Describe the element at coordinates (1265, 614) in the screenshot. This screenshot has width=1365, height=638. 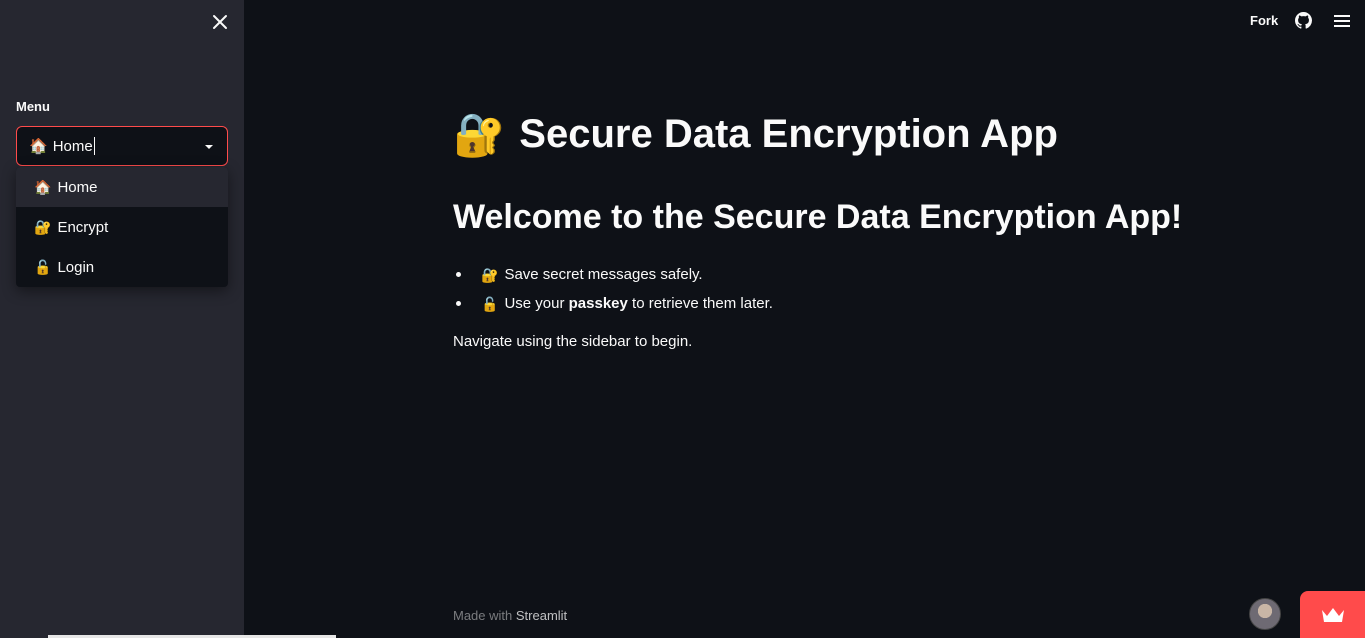
I see `avatar` at that location.